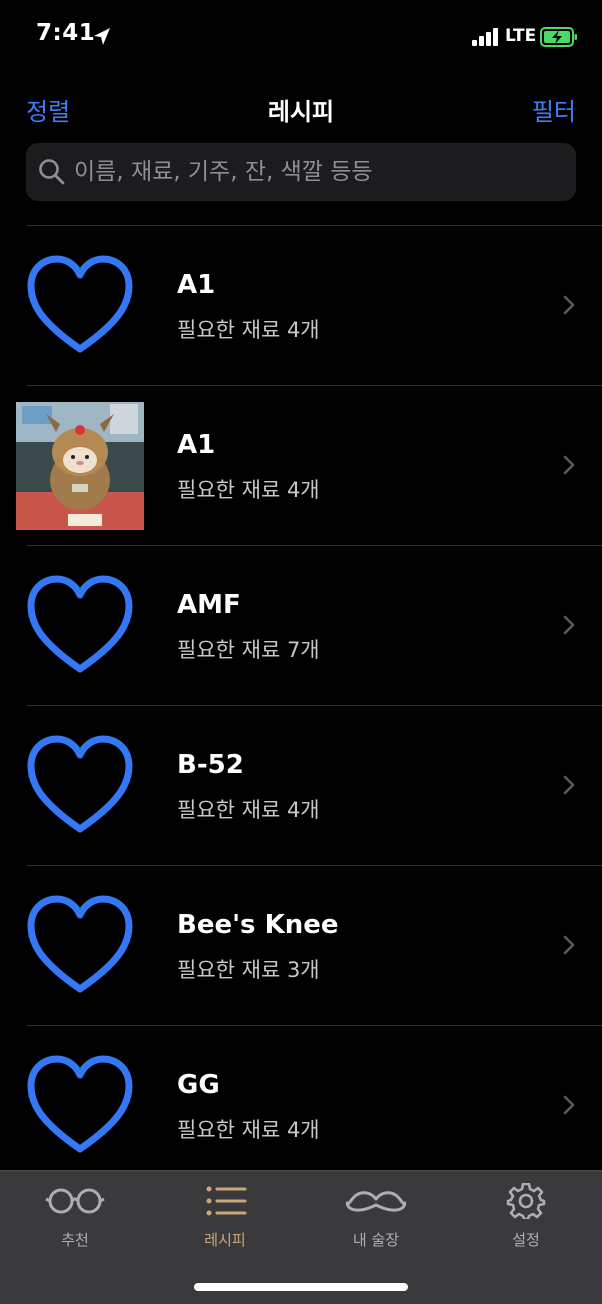 This screenshot has height=1304, width=602. Describe the element at coordinates (258, 925) in the screenshot. I see `recipe-name: Bee's Knee` at that location.